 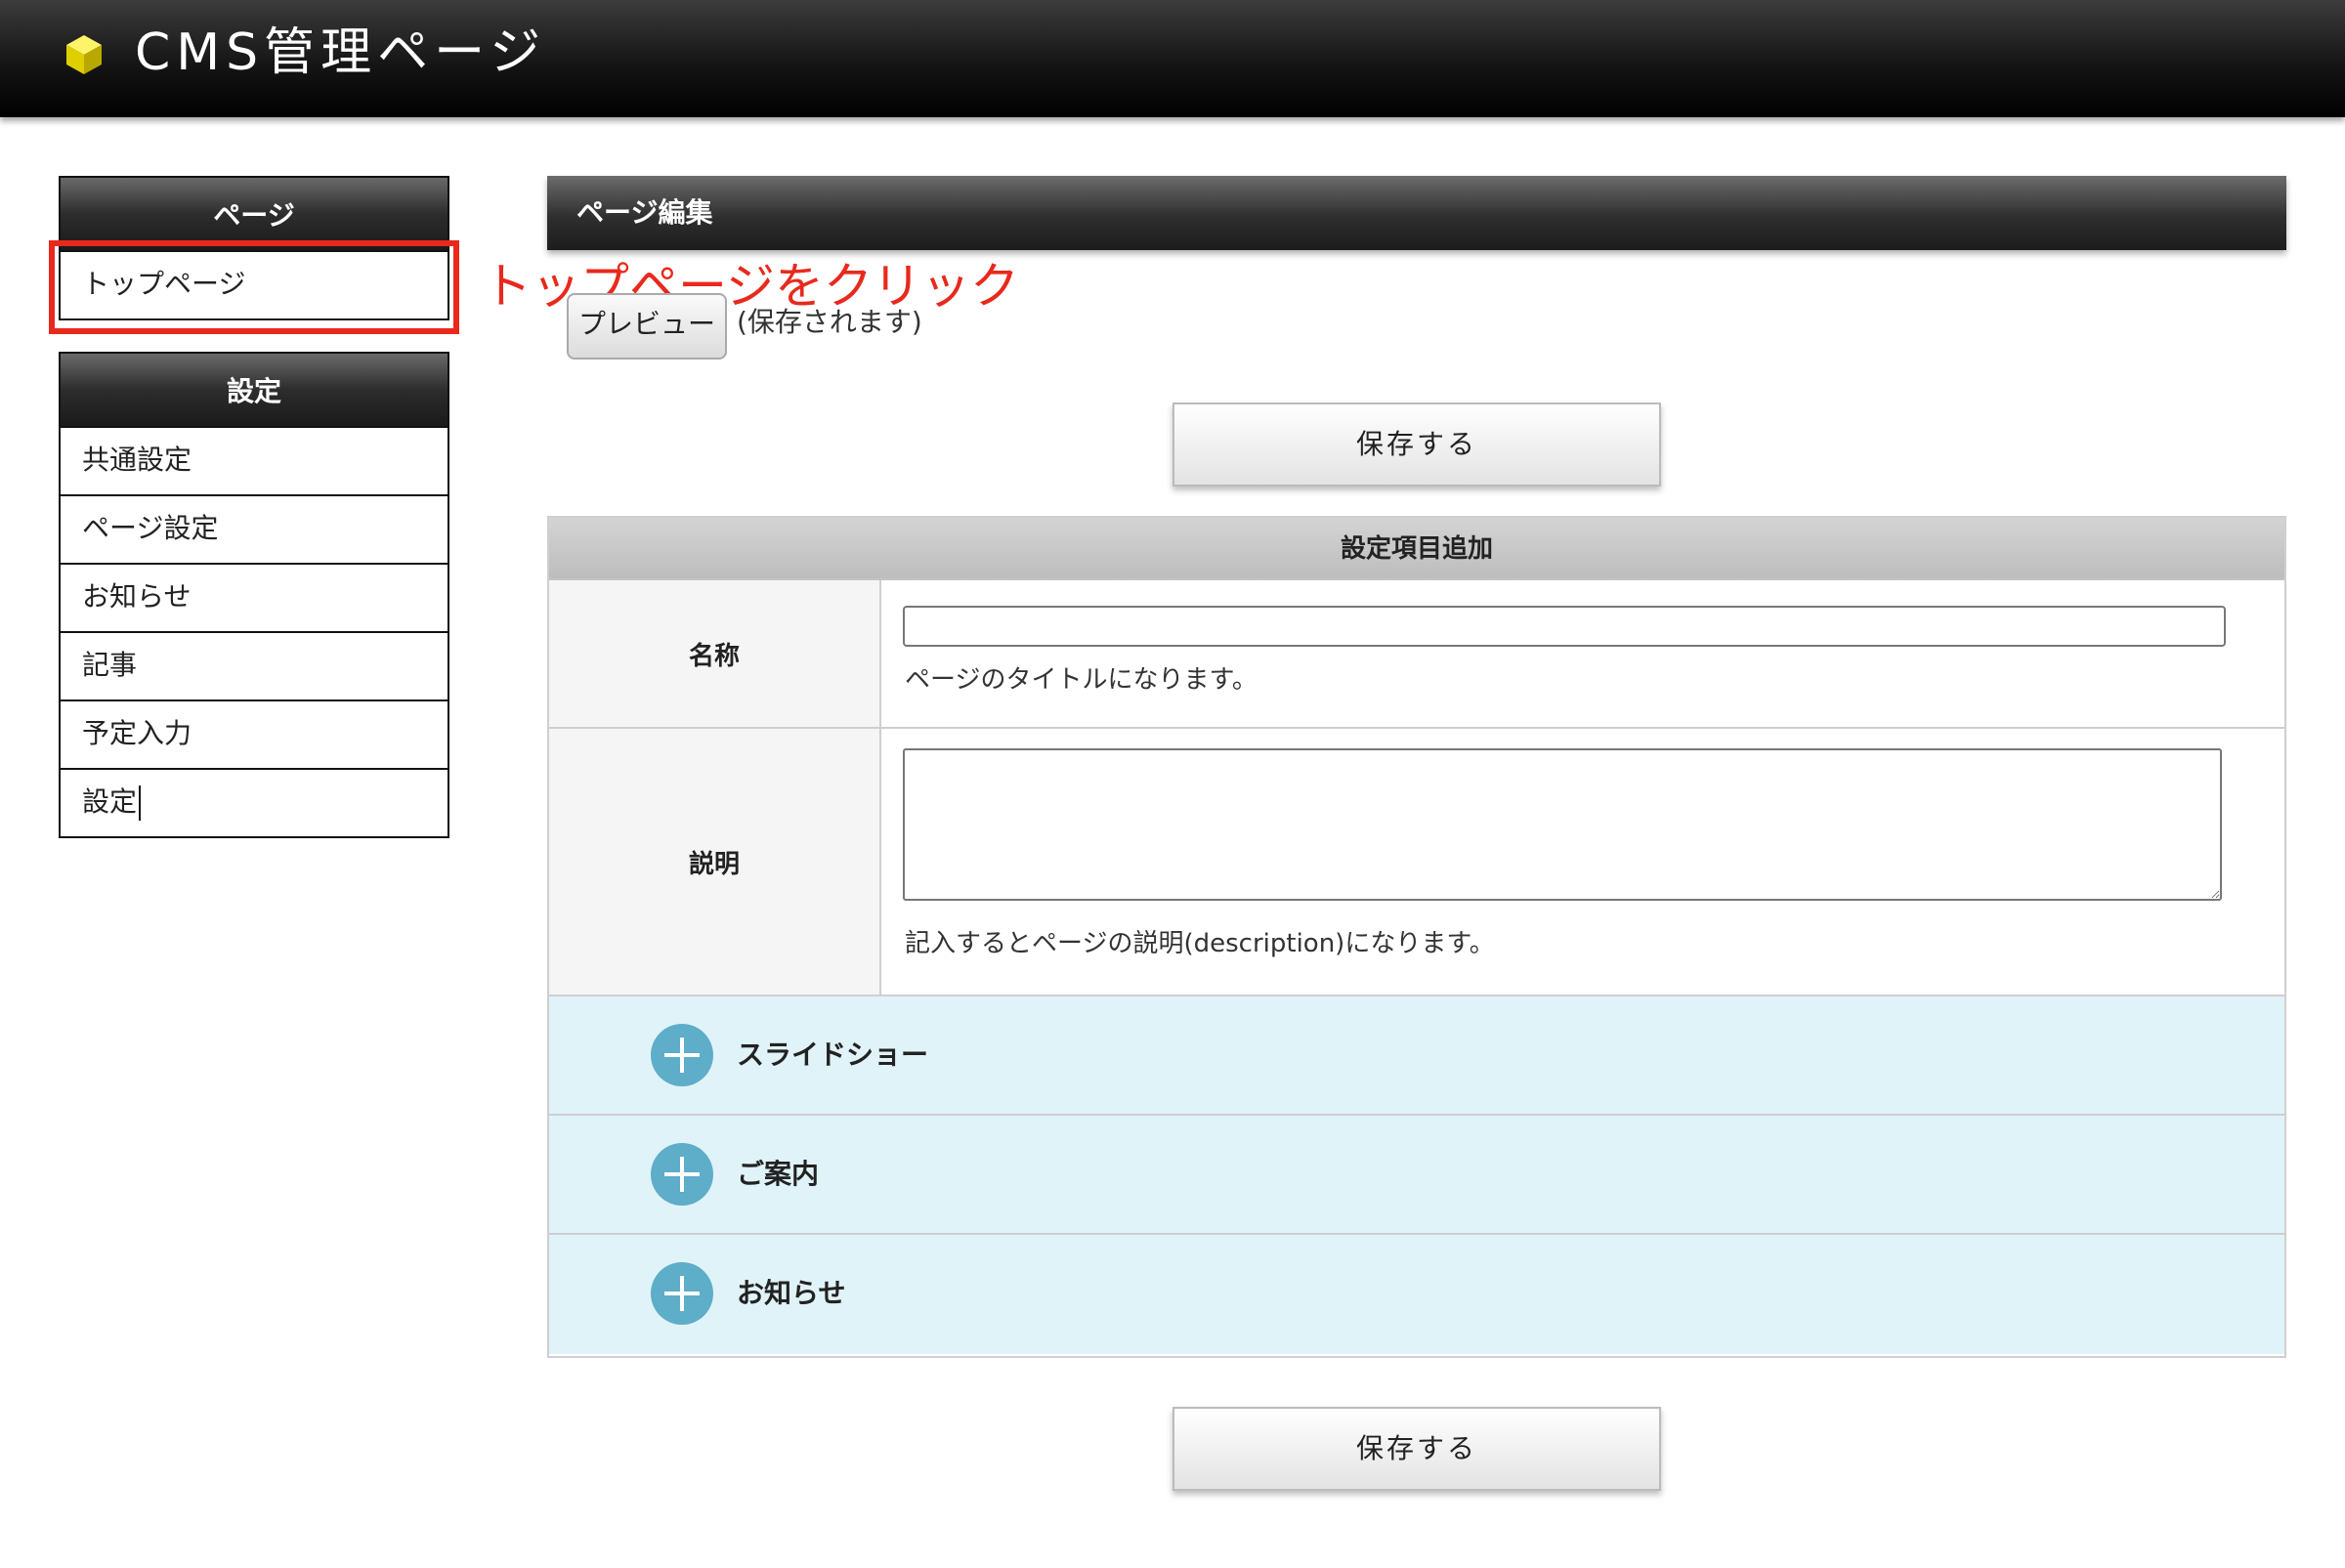 I want to click on section-add-slideshow: スライドショー, so click(x=1416, y=1056).